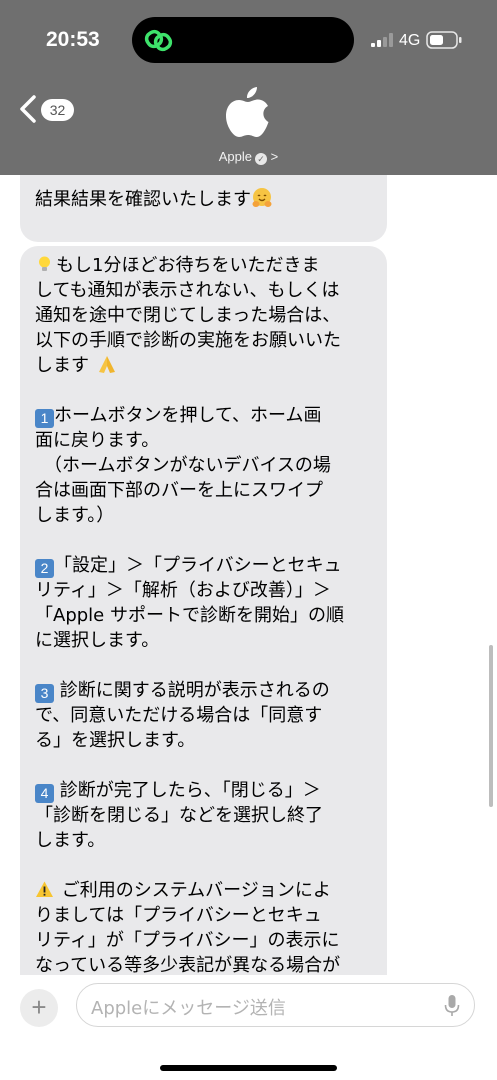  I want to click on warning-icon, so click(44, 889).